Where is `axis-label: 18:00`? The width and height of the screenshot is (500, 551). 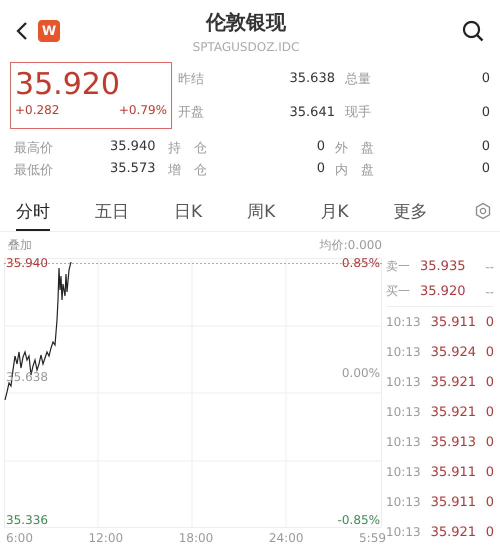 axis-label: 18:00 is located at coordinates (196, 538).